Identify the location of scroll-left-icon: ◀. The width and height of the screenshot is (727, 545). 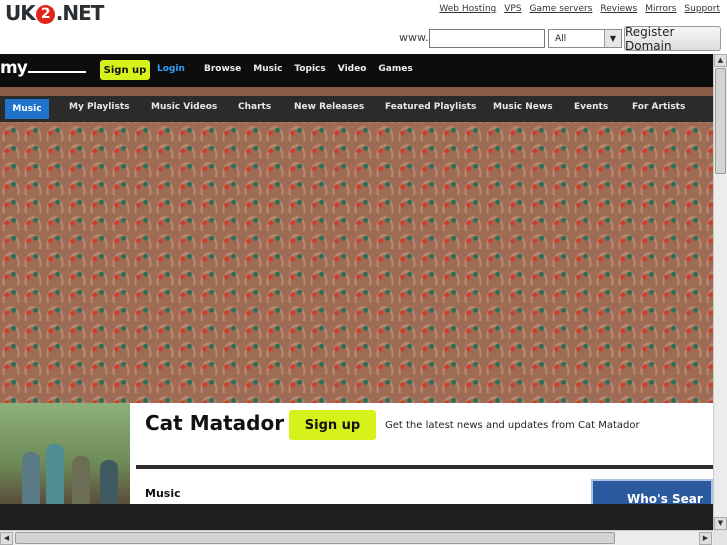
(6, 538).